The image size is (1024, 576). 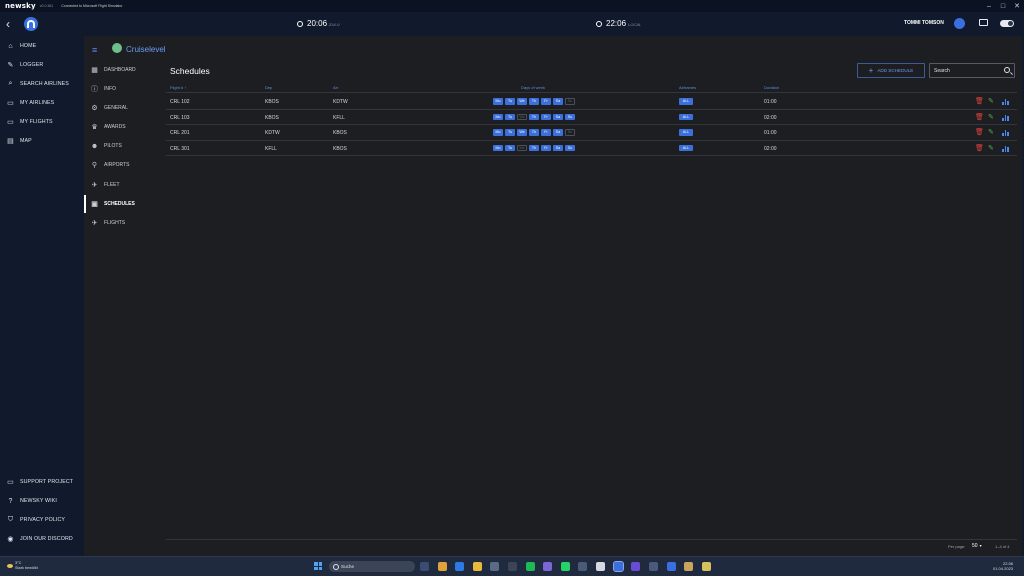 I want to click on newsky-logo-icon, so click(x=31, y=24).